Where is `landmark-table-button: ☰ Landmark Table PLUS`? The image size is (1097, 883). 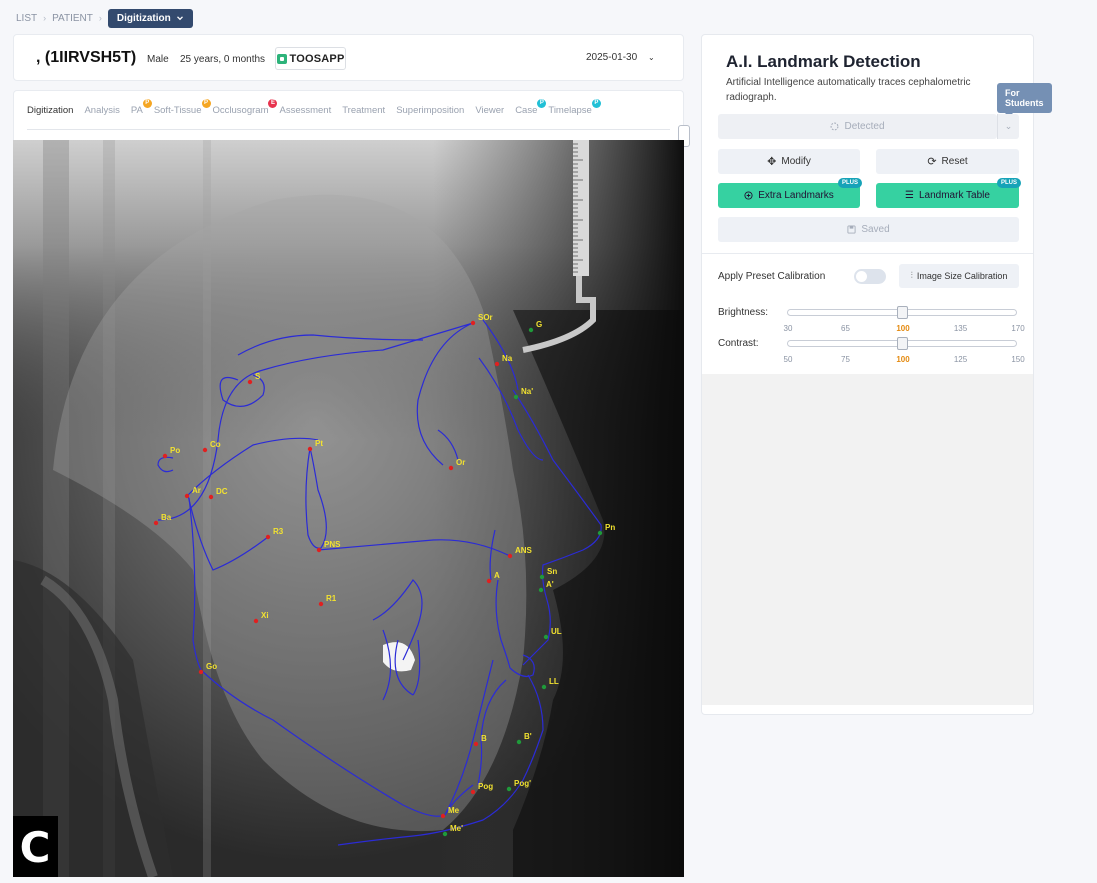
landmark-table-button: ☰ Landmark Table PLUS is located at coordinates (948, 193).